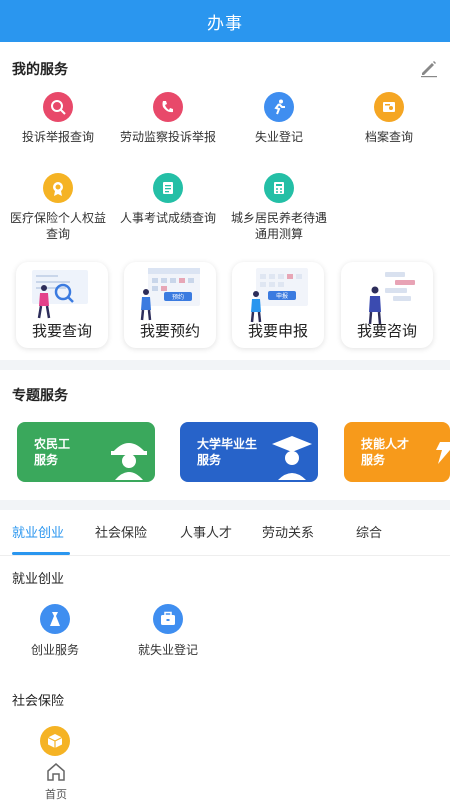 The width and height of the screenshot is (450, 800). I want to click on service-label: 失业登记, so click(278, 137).